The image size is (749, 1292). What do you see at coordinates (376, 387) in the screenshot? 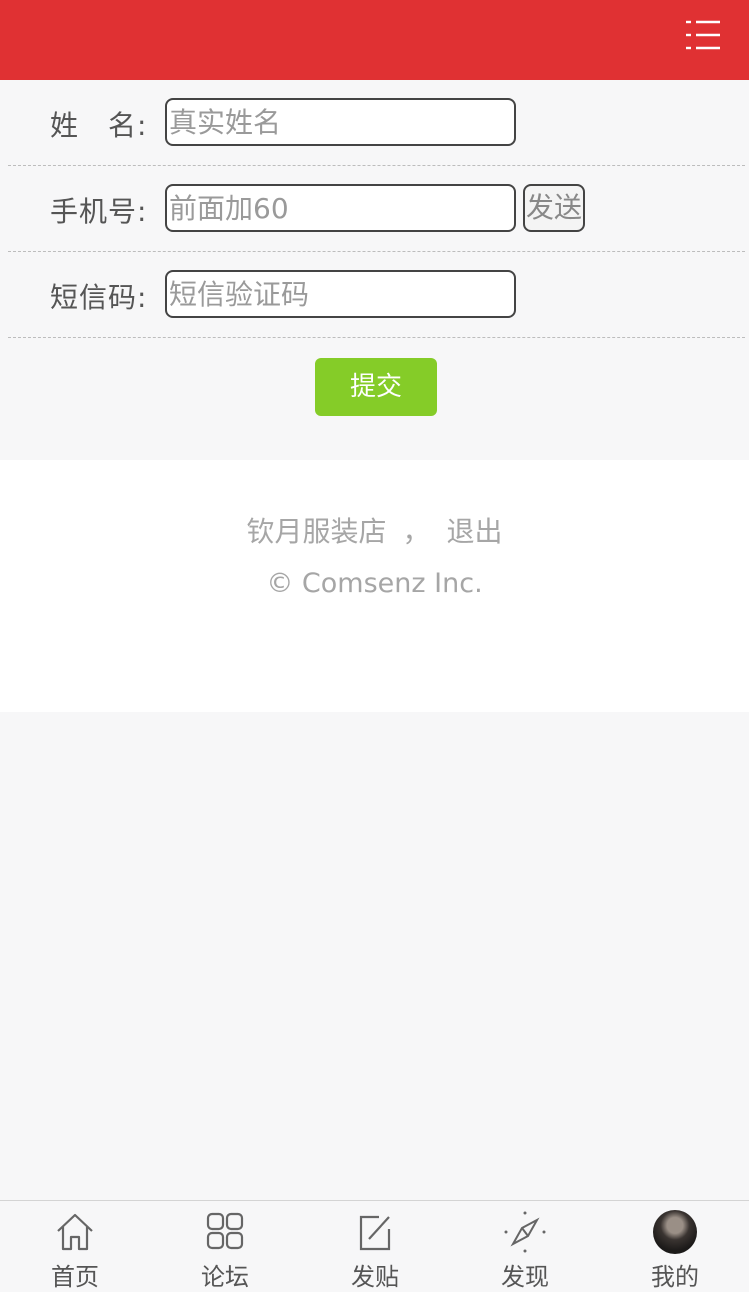
I see `submit-button: 提交` at bounding box center [376, 387].